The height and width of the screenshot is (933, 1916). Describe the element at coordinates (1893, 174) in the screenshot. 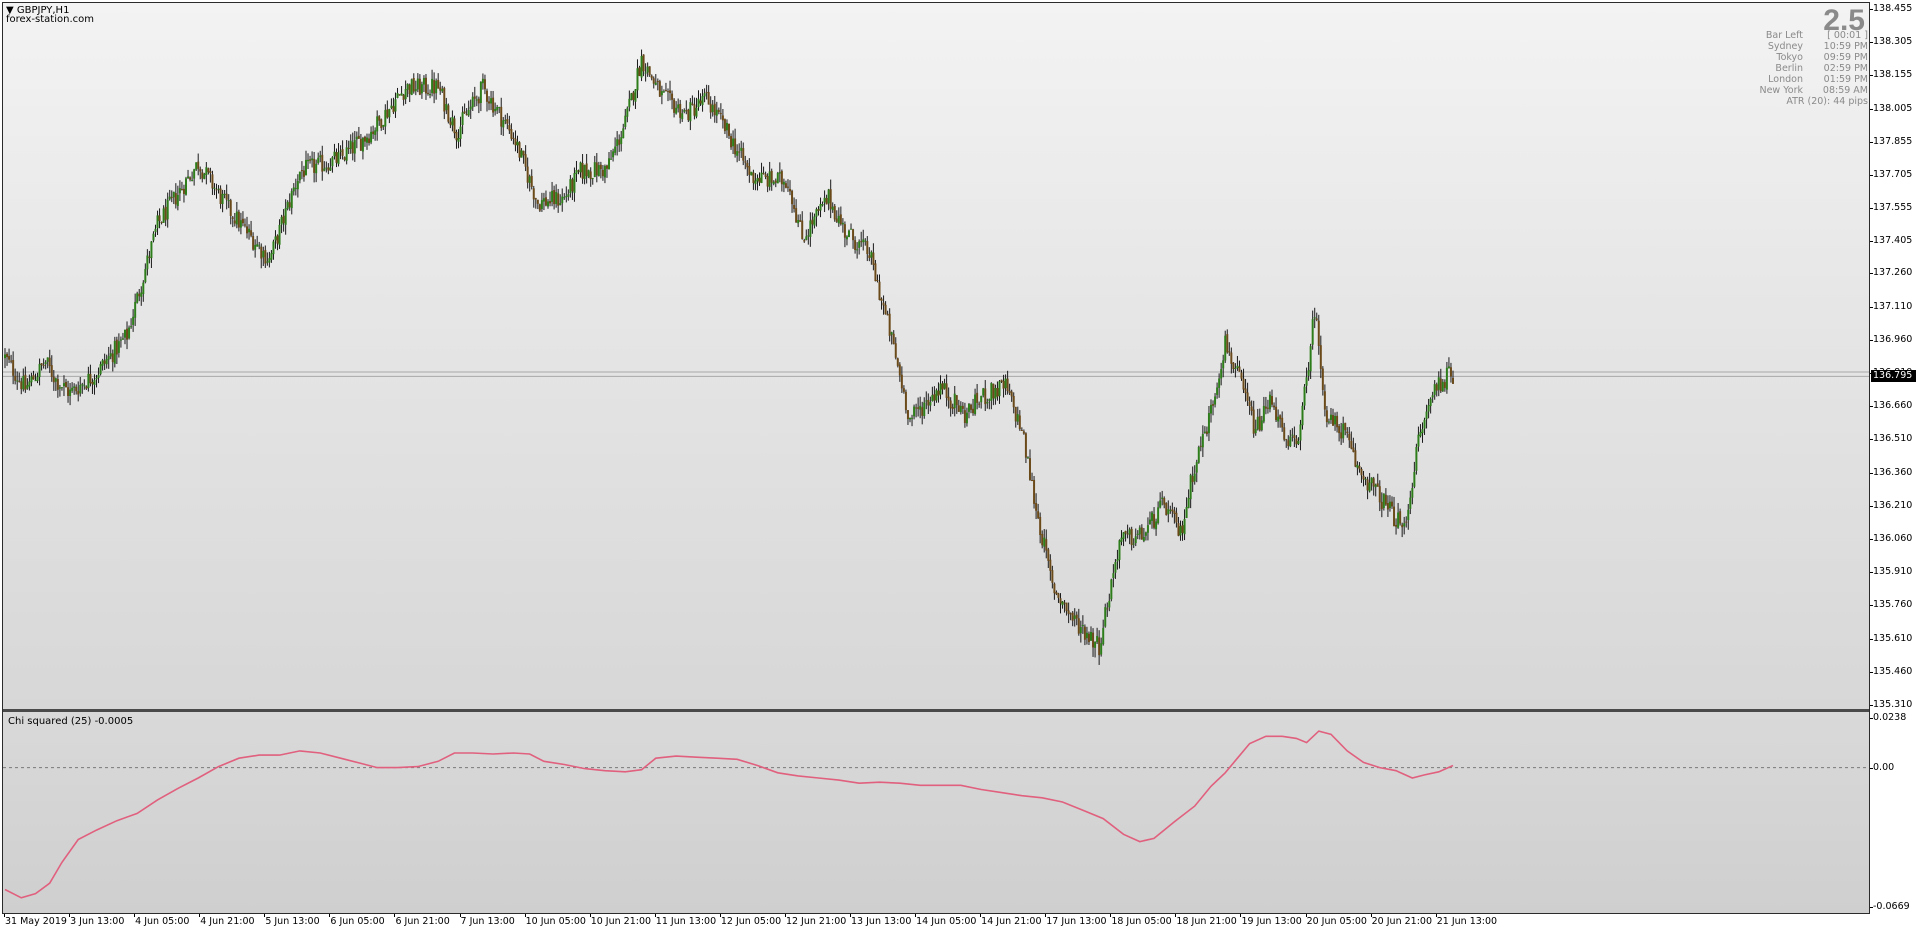

I see `price-tick-label: 137.705` at that location.